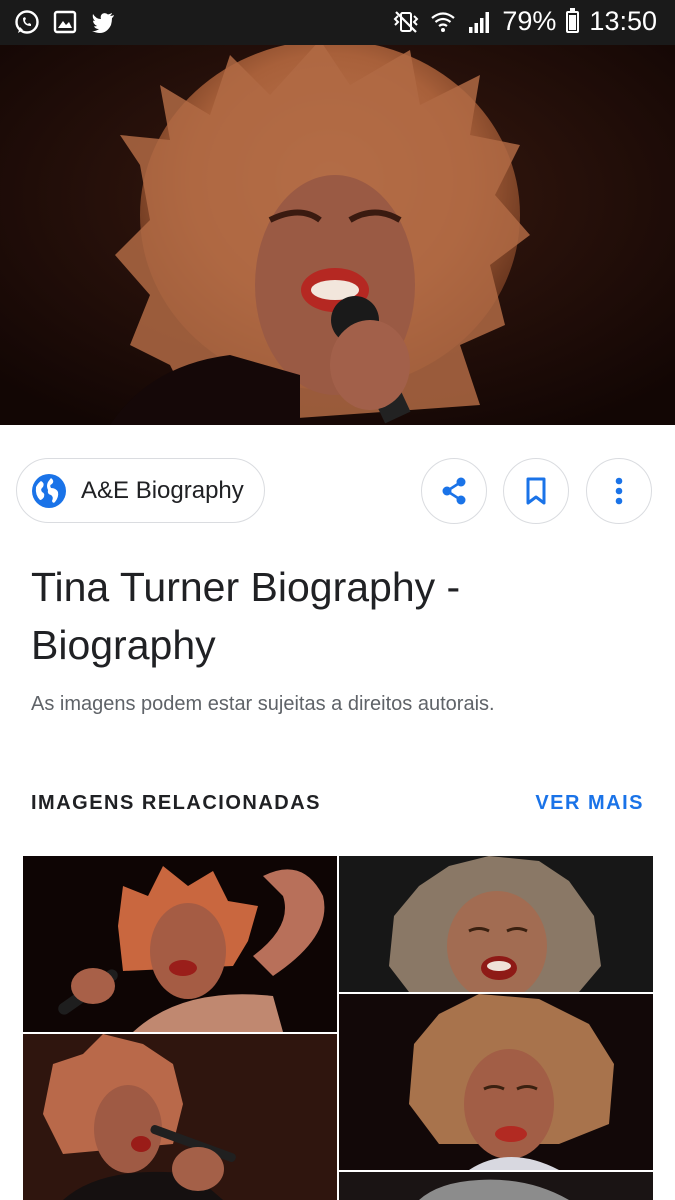  I want to click on whatsapp-icon, so click(27, 22).